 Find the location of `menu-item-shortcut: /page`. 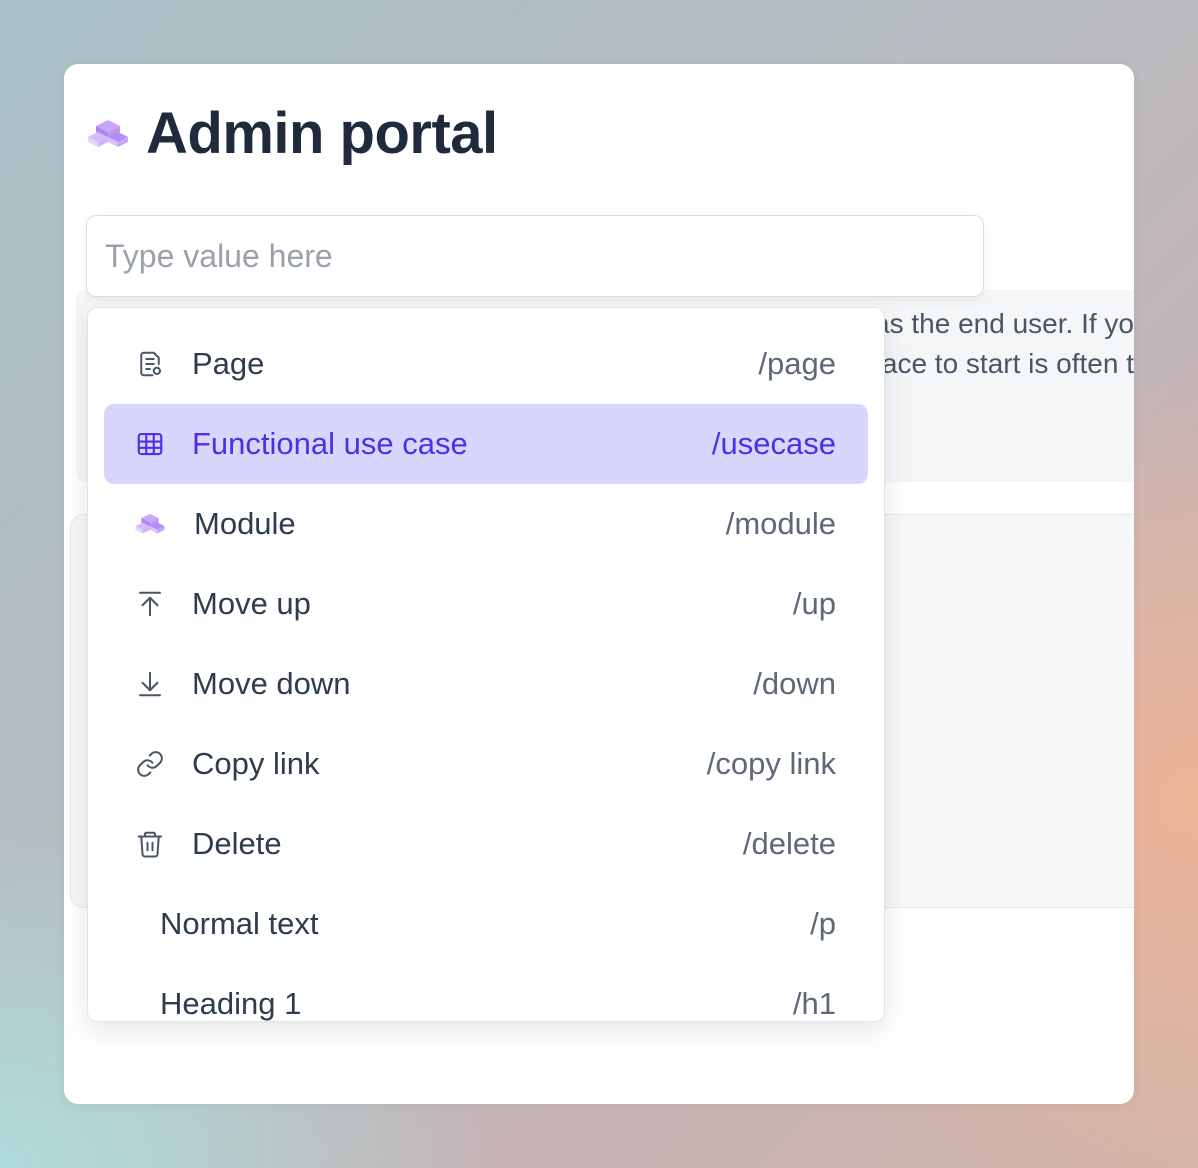

menu-item-shortcut: /page is located at coordinates (797, 363).